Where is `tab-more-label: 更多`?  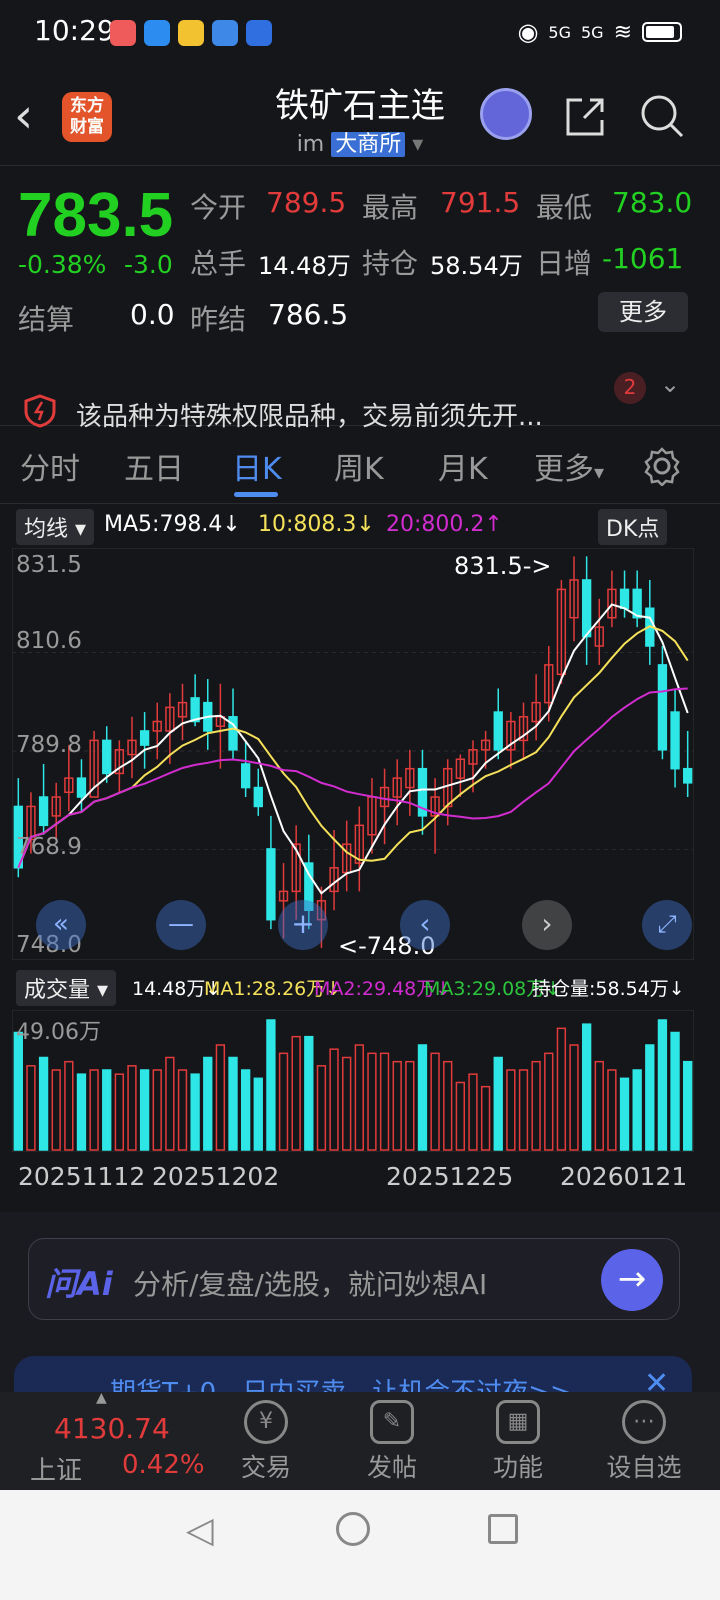 tab-more-label: 更多 is located at coordinates (564, 469).